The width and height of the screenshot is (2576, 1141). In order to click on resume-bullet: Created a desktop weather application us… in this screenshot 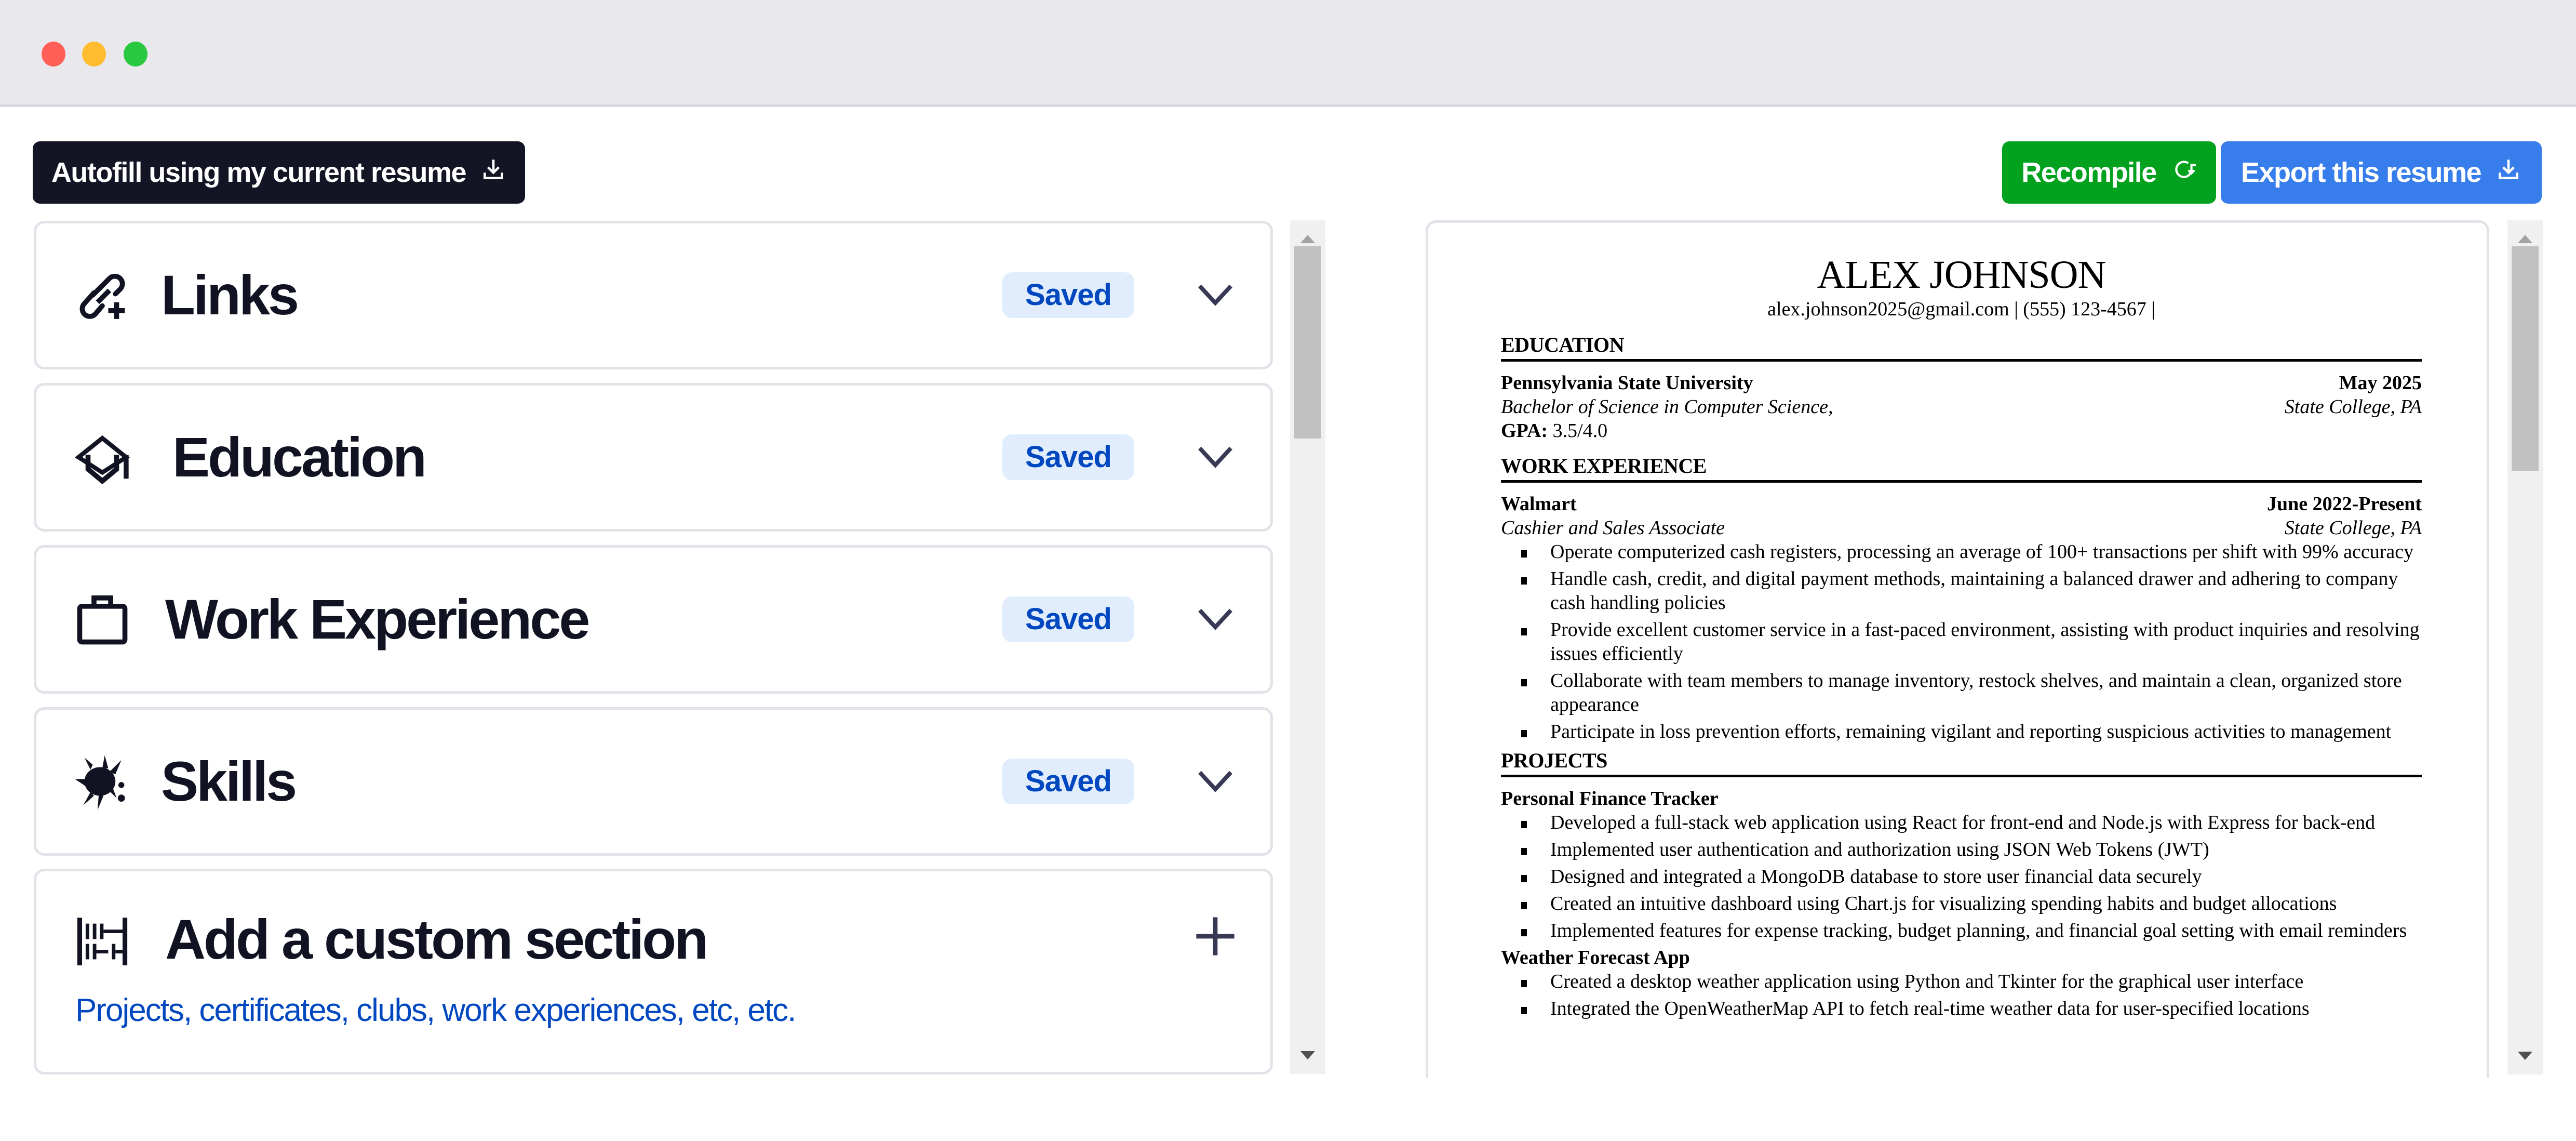, I will do `click(1972, 981)`.